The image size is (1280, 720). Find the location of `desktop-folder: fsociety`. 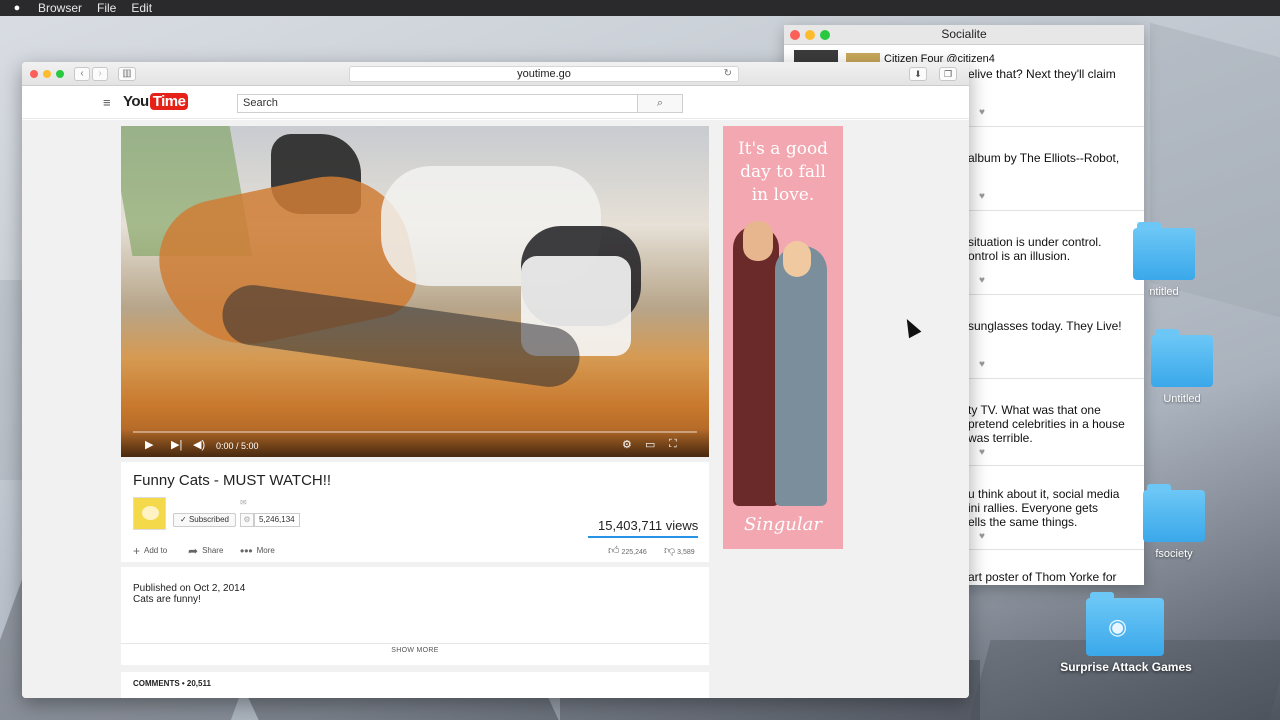

desktop-folder: fsociety is located at coordinates (1174, 522).